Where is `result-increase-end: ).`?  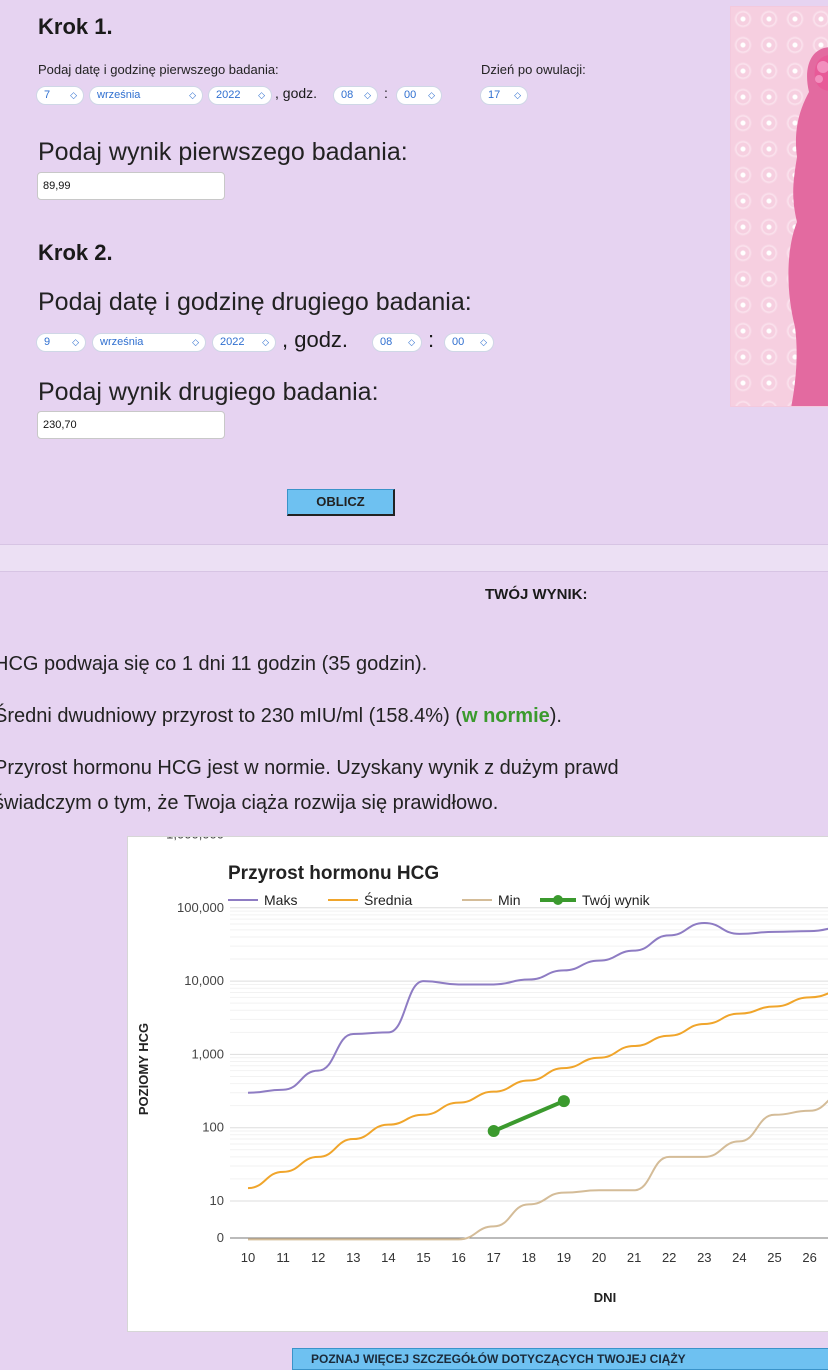
result-increase-end: ). is located at coordinates (555, 716).